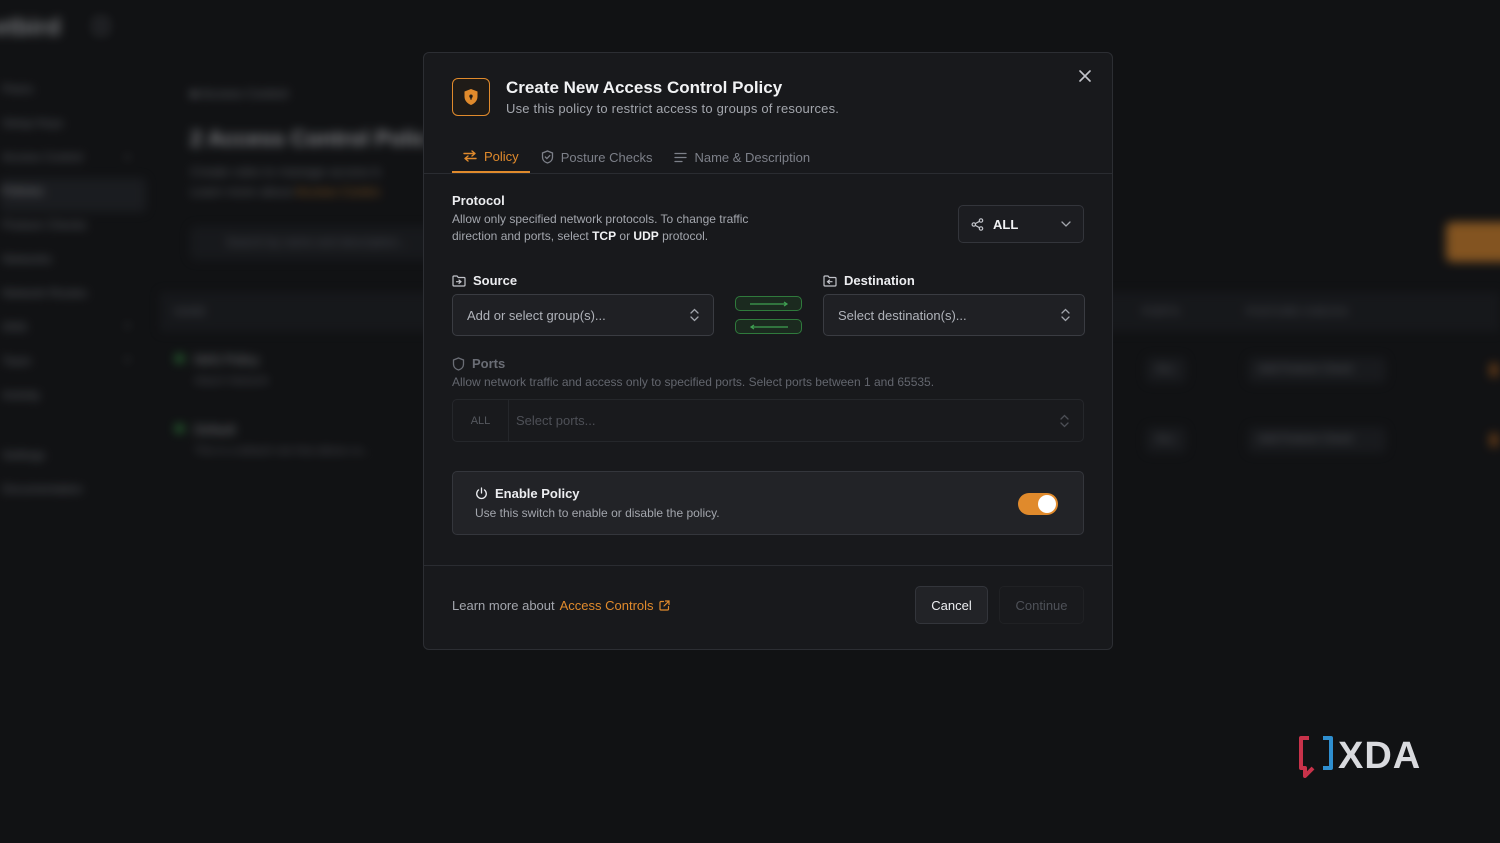 The image size is (1500, 843). I want to click on access-control-link: Access Contro, so click(338, 191).